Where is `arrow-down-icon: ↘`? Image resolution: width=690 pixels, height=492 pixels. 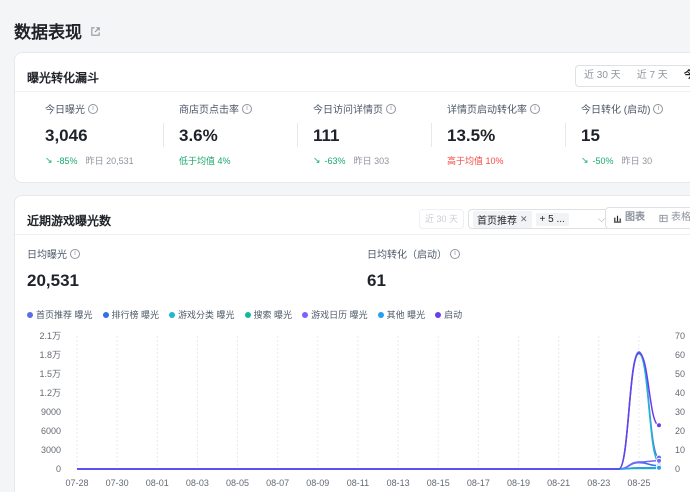 arrow-down-icon: ↘ is located at coordinates (49, 160).